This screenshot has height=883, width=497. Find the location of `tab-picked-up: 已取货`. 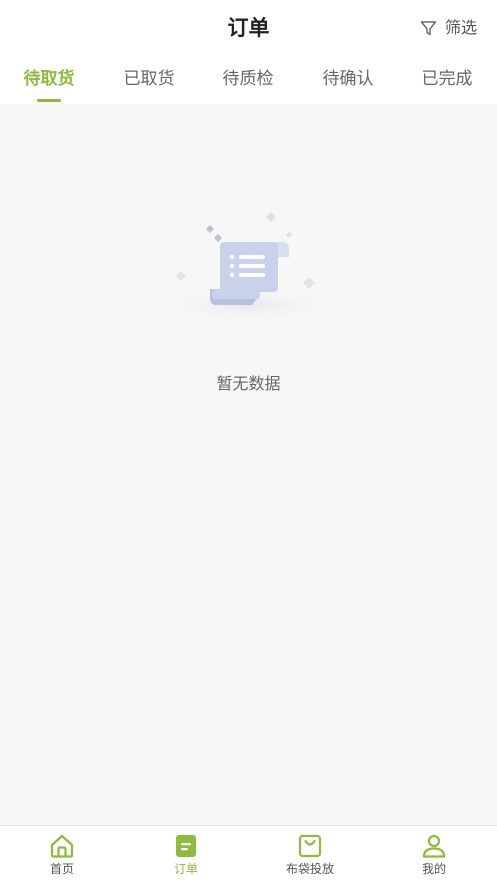

tab-picked-up: 已取货 is located at coordinates (149, 83).